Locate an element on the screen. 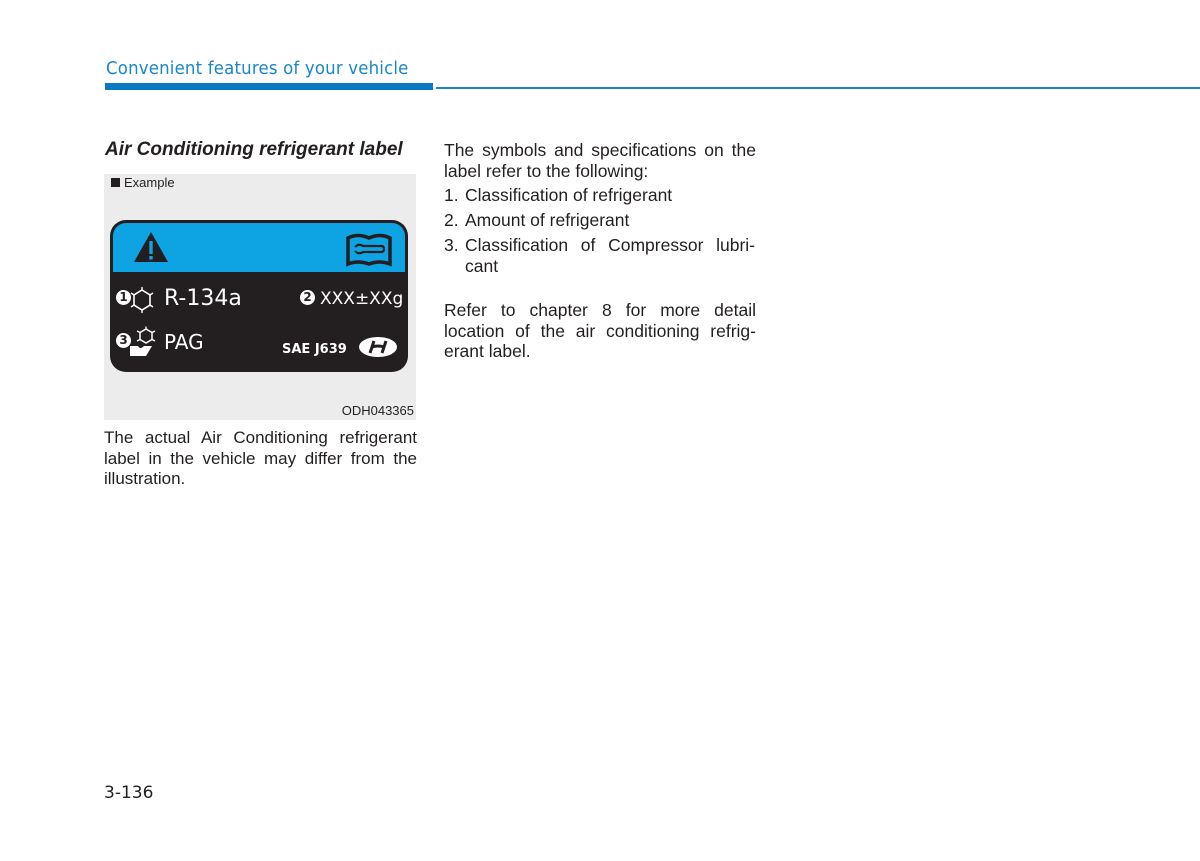 This screenshot has height=861, width=1200. standard-code: SAE J639 is located at coordinates (314, 349).